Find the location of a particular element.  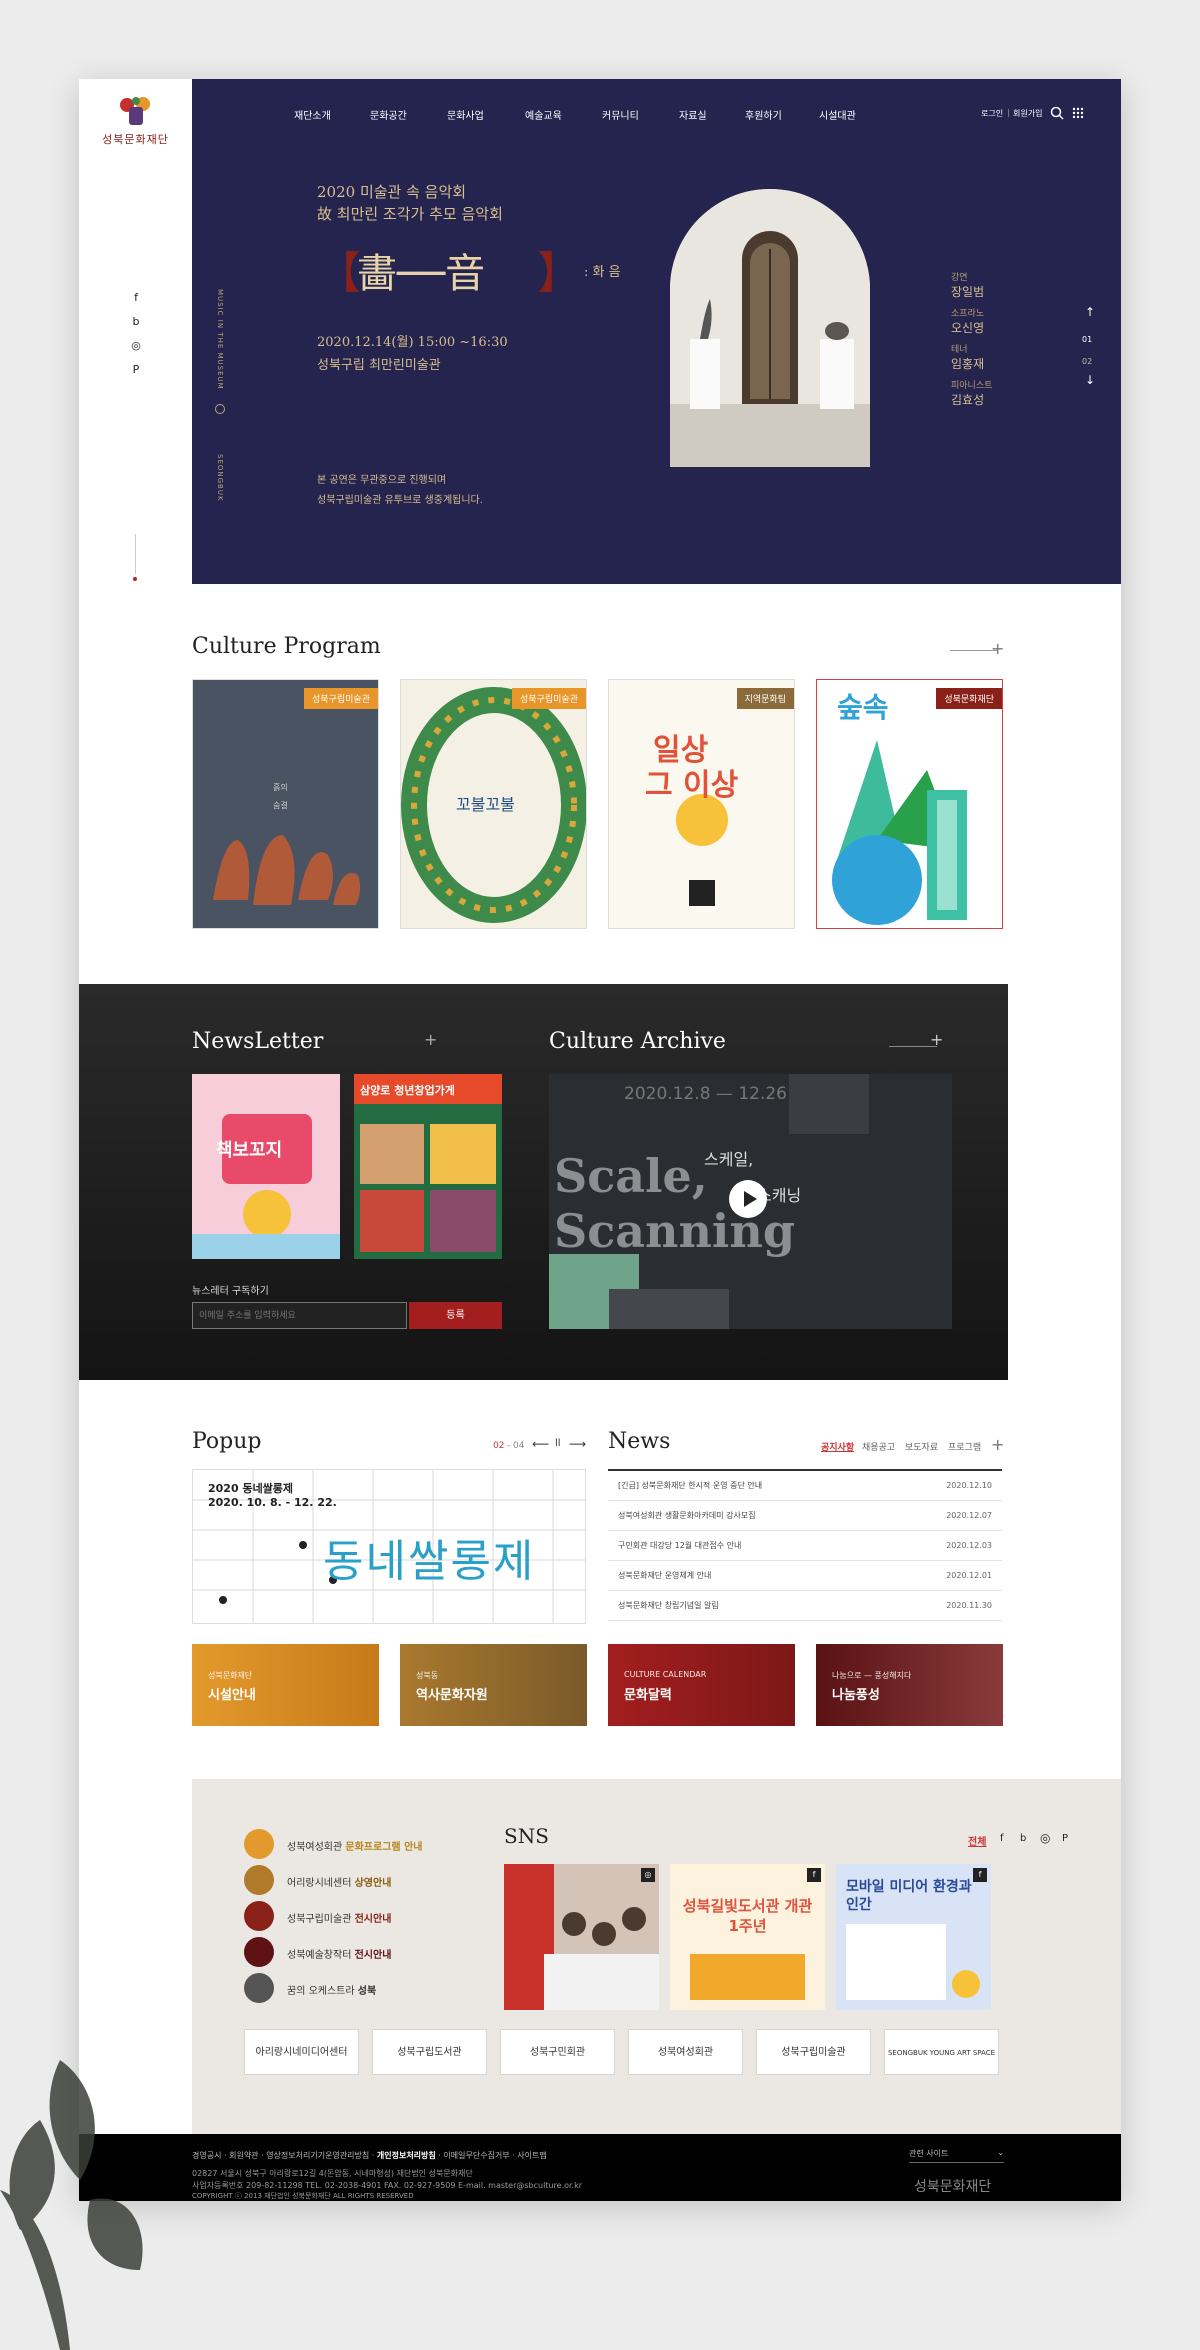

banner-library: 성북구립도서관 is located at coordinates (429, 2052).